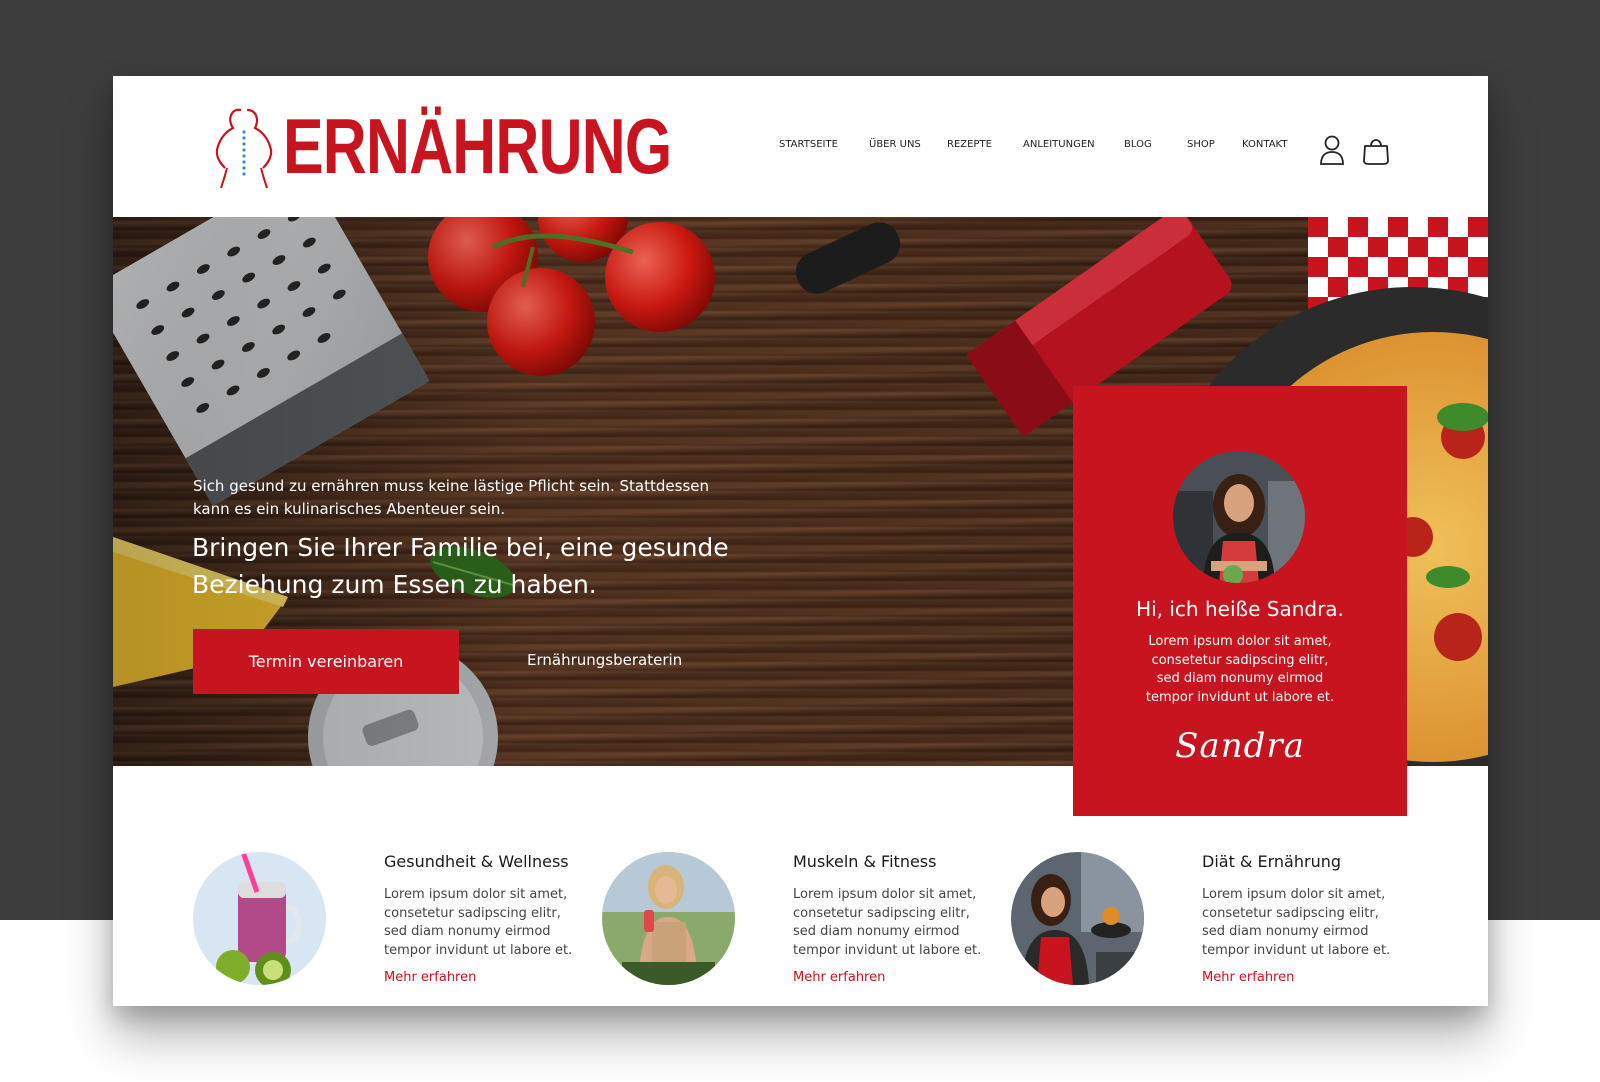 The height and width of the screenshot is (1082, 1600). I want to click on nav-item-ueber-uns: ÜBER UNS, so click(895, 144).